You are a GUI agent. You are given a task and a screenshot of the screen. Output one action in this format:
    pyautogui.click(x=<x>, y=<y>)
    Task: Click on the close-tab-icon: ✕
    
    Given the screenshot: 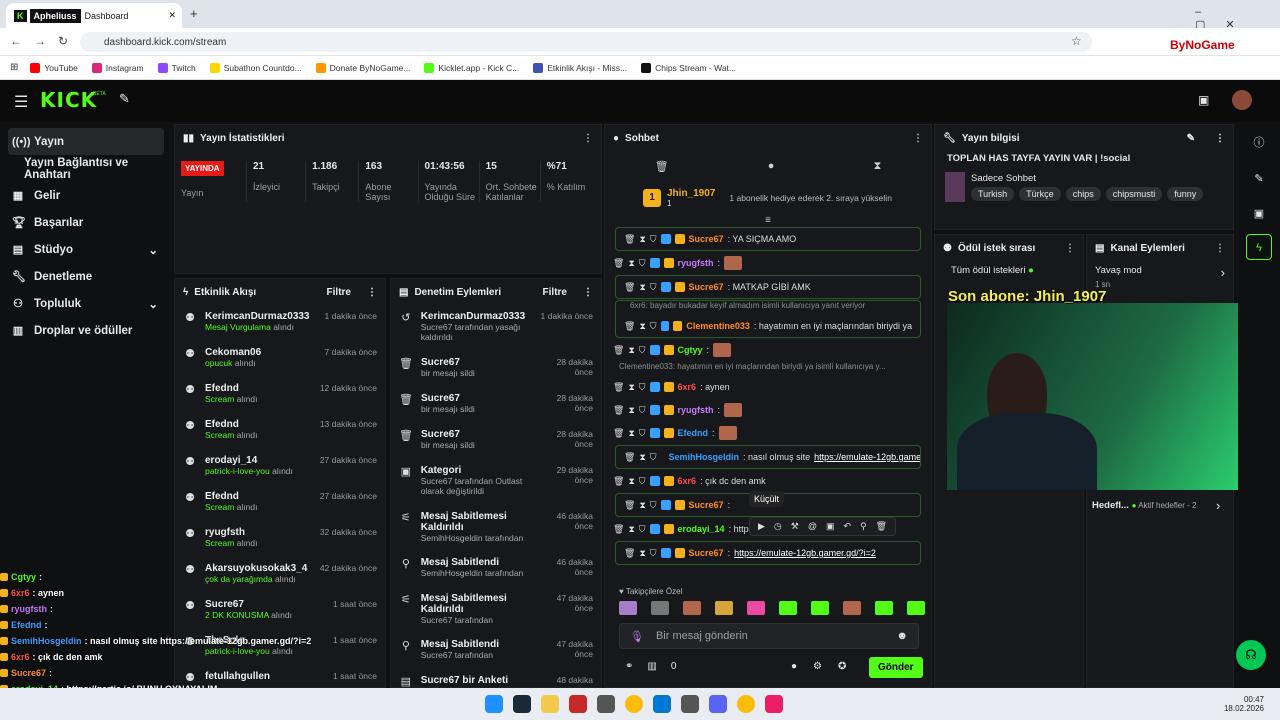 What is the action you would take?
    pyautogui.click(x=172, y=15)
    